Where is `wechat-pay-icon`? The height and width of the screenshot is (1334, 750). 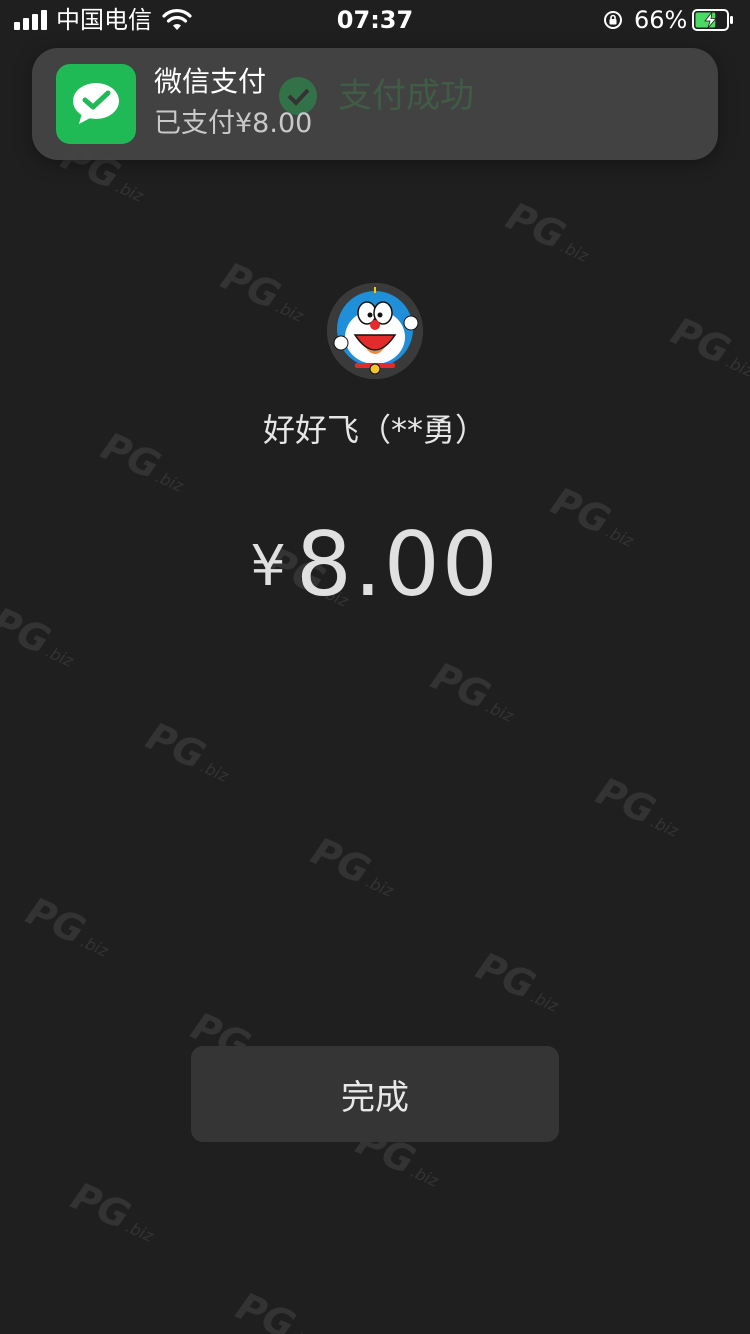
wechat-pay-icon is located at coordinates (96, 104).